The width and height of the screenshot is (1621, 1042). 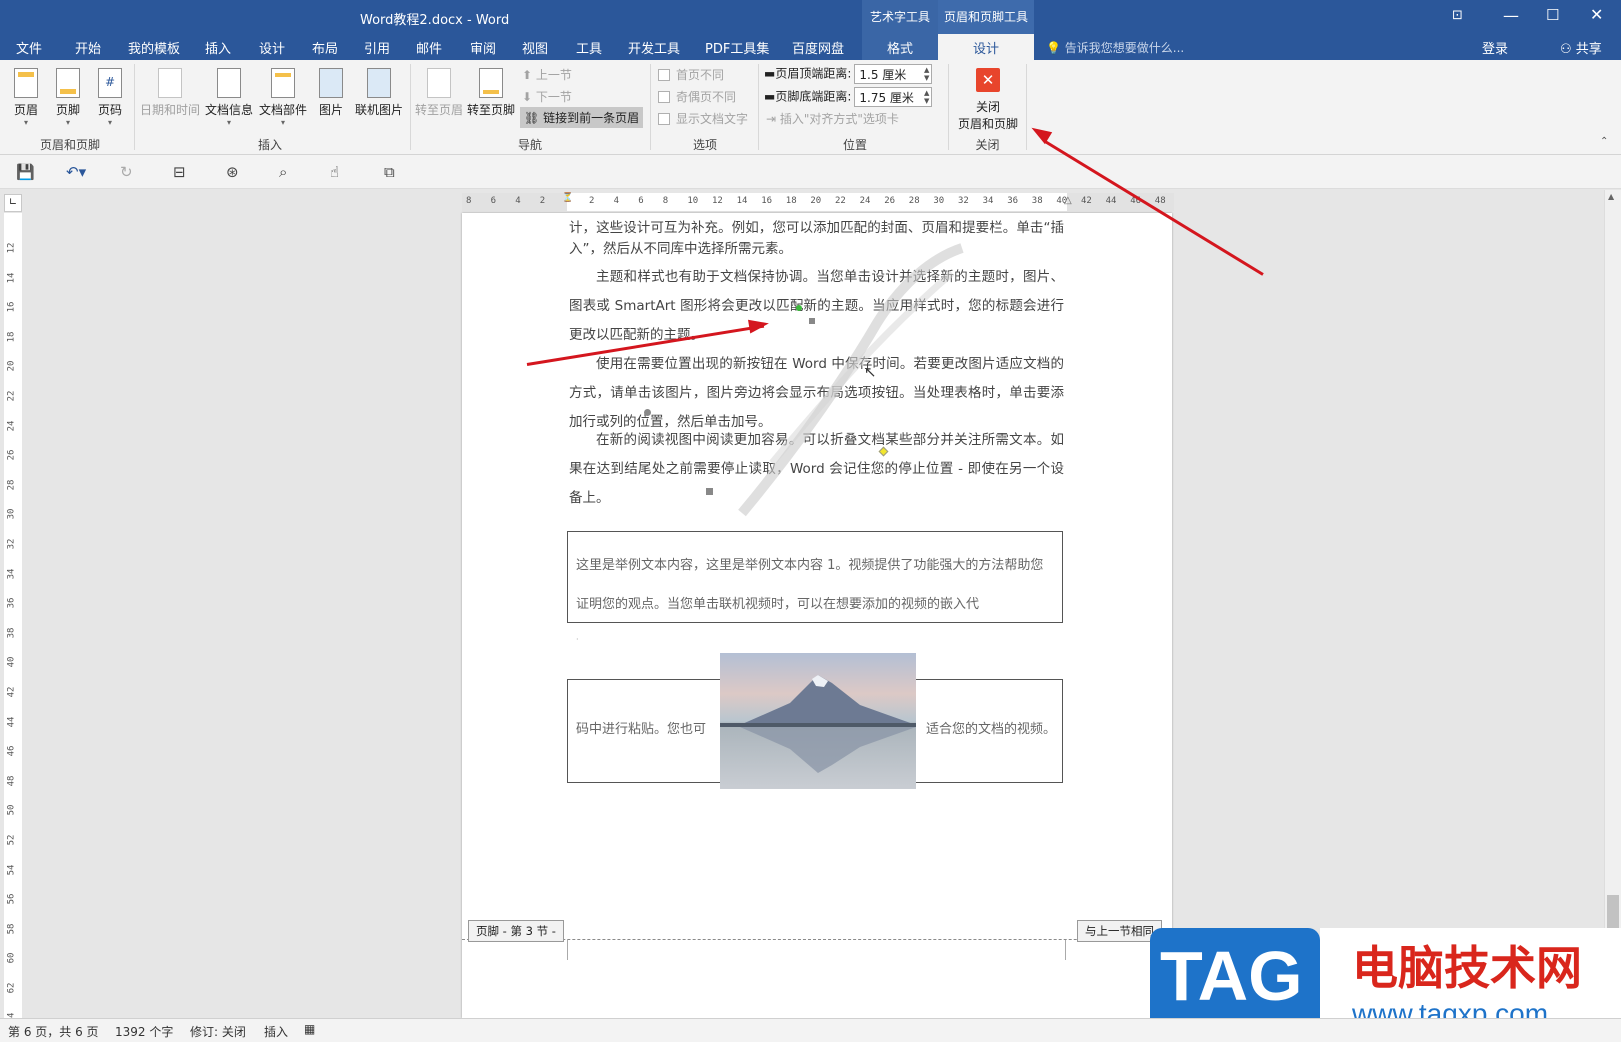 I want to click on tab-file: 文件, so click(x=29, y=47).